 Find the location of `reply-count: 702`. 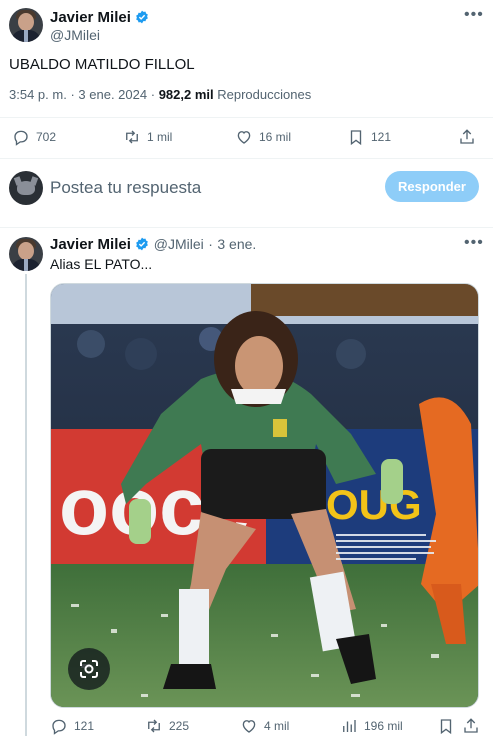

reply-count: 702 is located at coordinates (46, 137).